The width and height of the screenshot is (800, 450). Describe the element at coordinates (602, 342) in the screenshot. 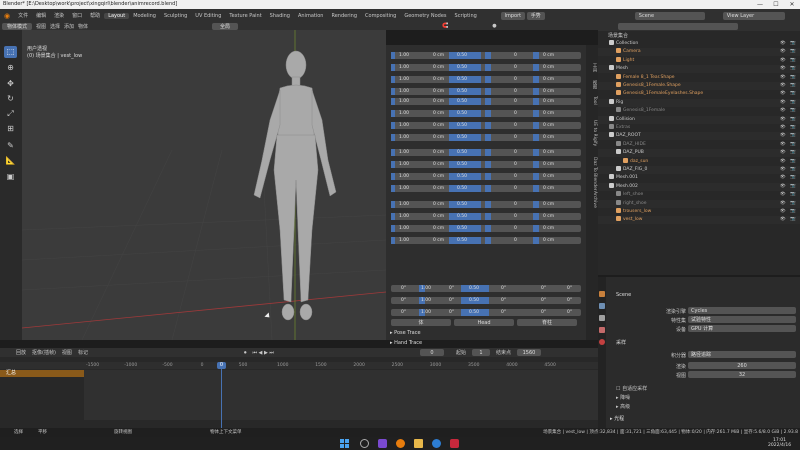

I see `world-tab-icon` at that location.